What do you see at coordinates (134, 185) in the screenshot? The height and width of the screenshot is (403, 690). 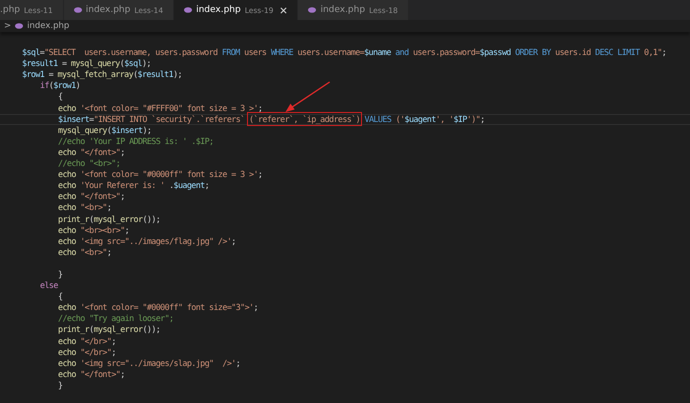 I see `code-line: echo 'Your Referer is: ' .$uagent;` at bounding box center [134, 185].